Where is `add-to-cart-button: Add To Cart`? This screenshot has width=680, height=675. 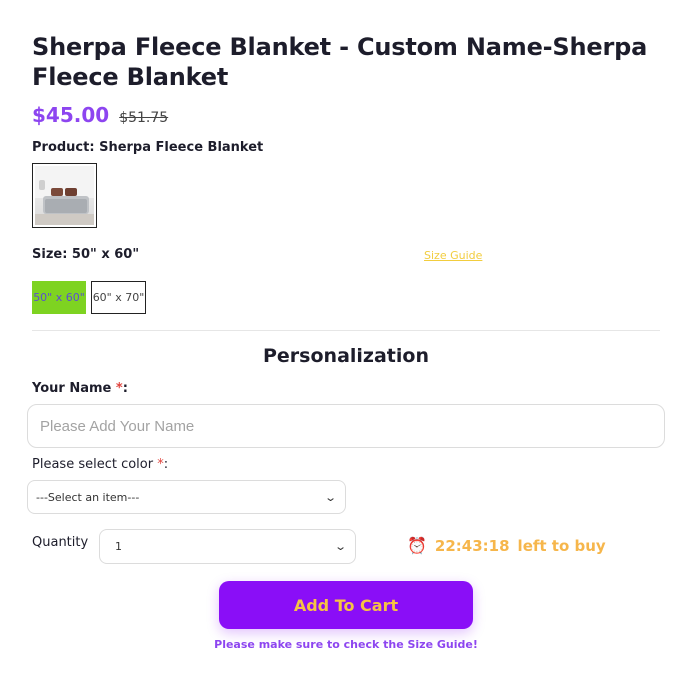 add-to-cart-button: Add To Cart is located at coordinates (346, 605).